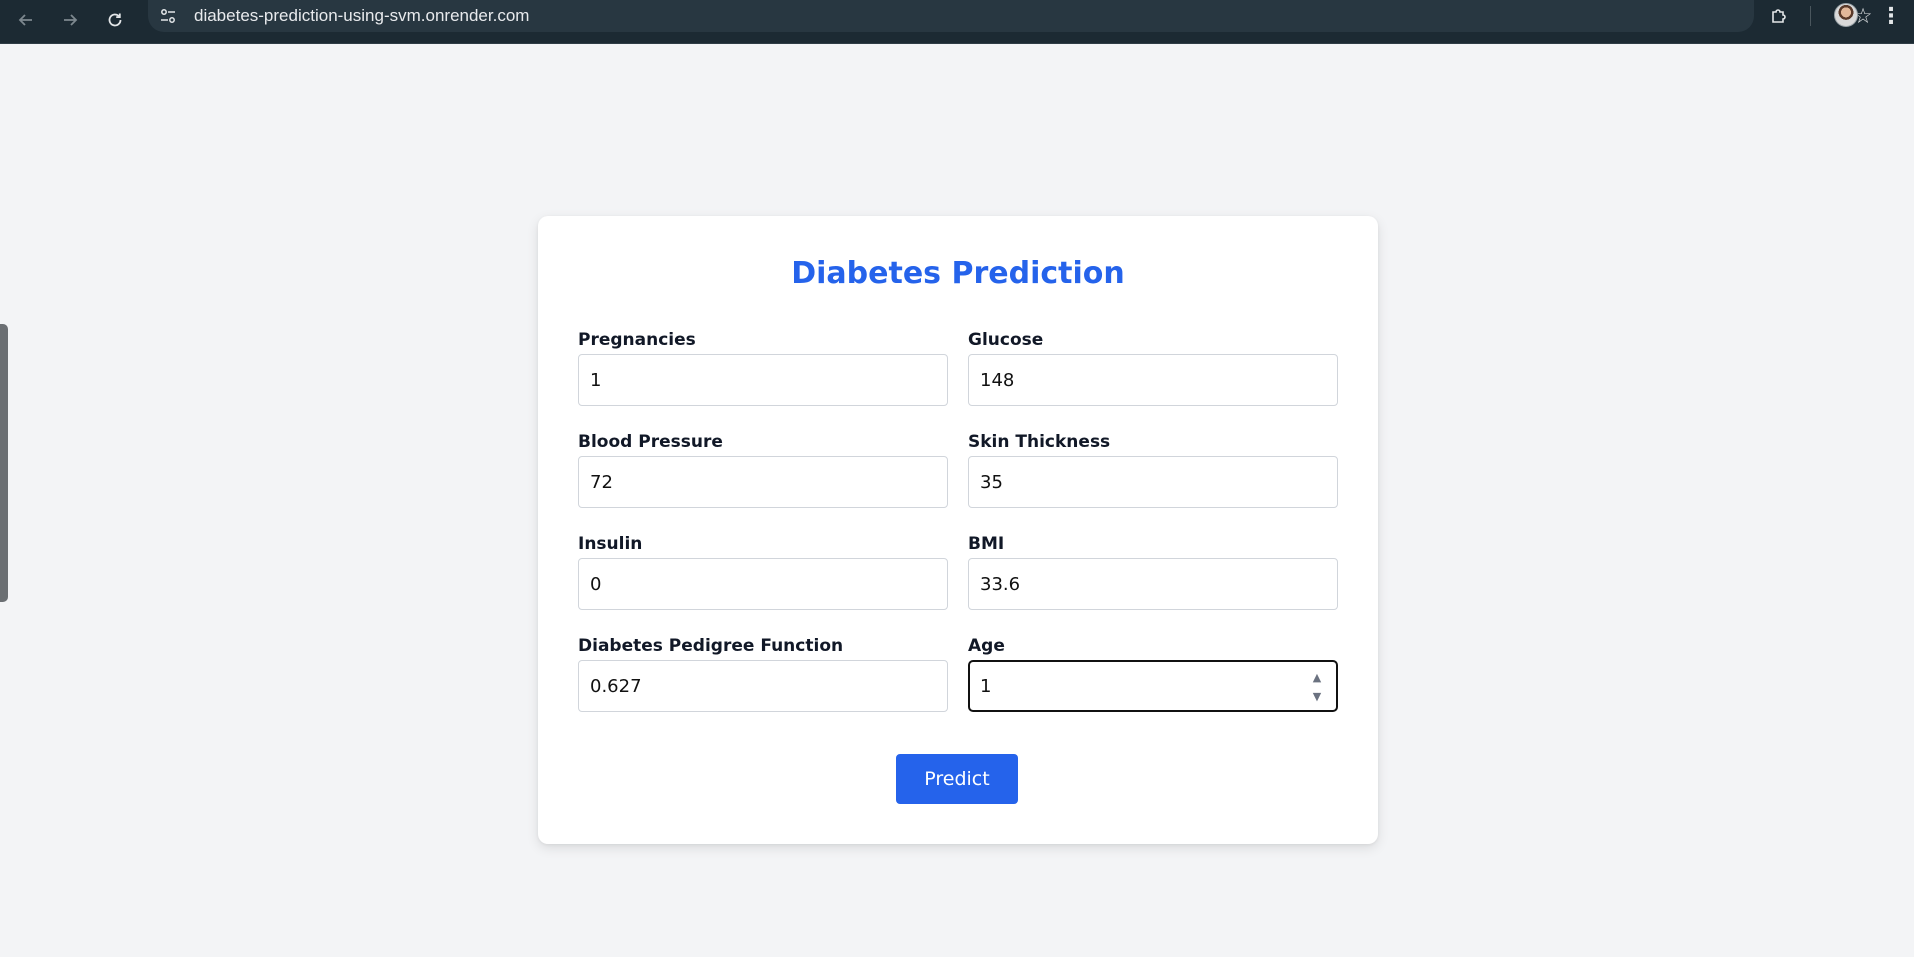 The height and width of the screenshot is (957, 1914). I want to click on pedigree-input-box, so click(763, 686).